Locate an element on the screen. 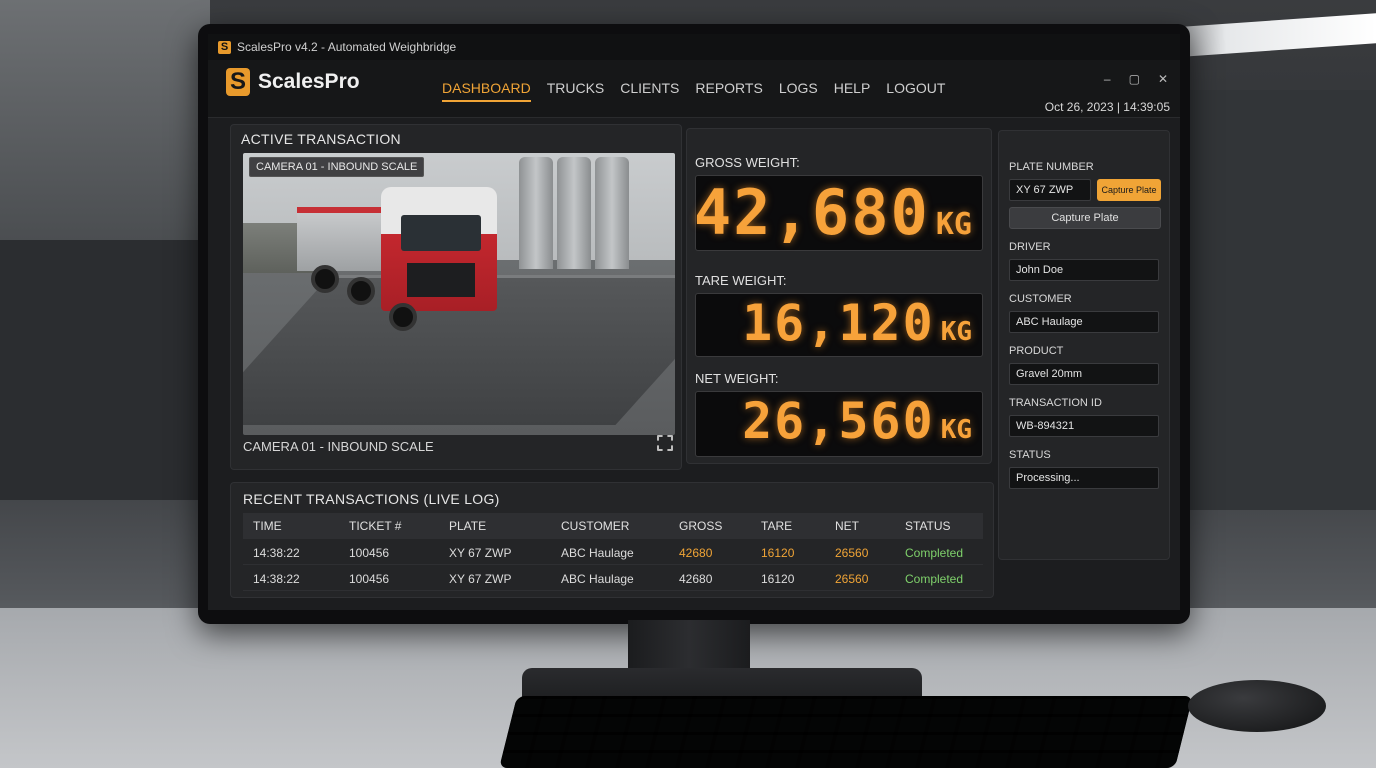 Image resolution: width=1376 pixels, height=768 pixels. scalespro-logo-icon: S is located at coordinates (238, 82).